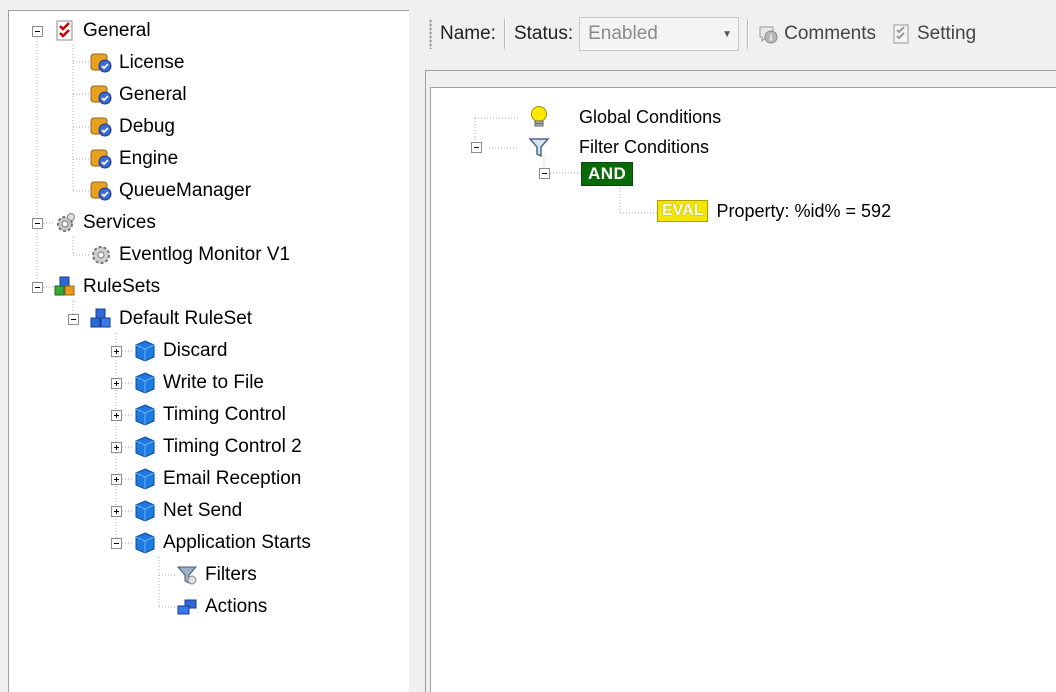 The width and height of the screenshot is (1056, 692). I want to click on tree-item-queue-manager: QueueManager, so click(170, 191).